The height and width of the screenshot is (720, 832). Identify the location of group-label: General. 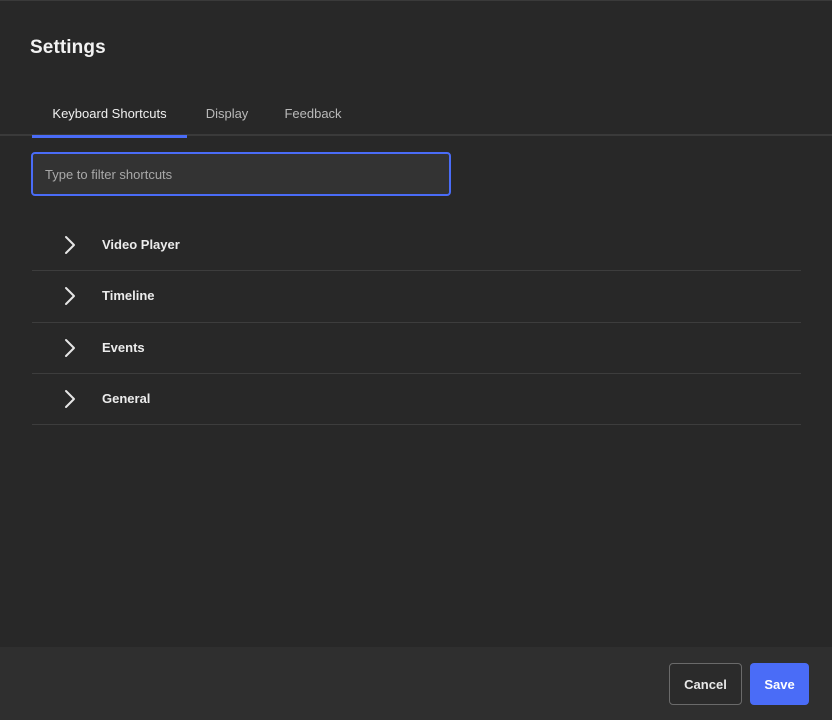
(126, 398).